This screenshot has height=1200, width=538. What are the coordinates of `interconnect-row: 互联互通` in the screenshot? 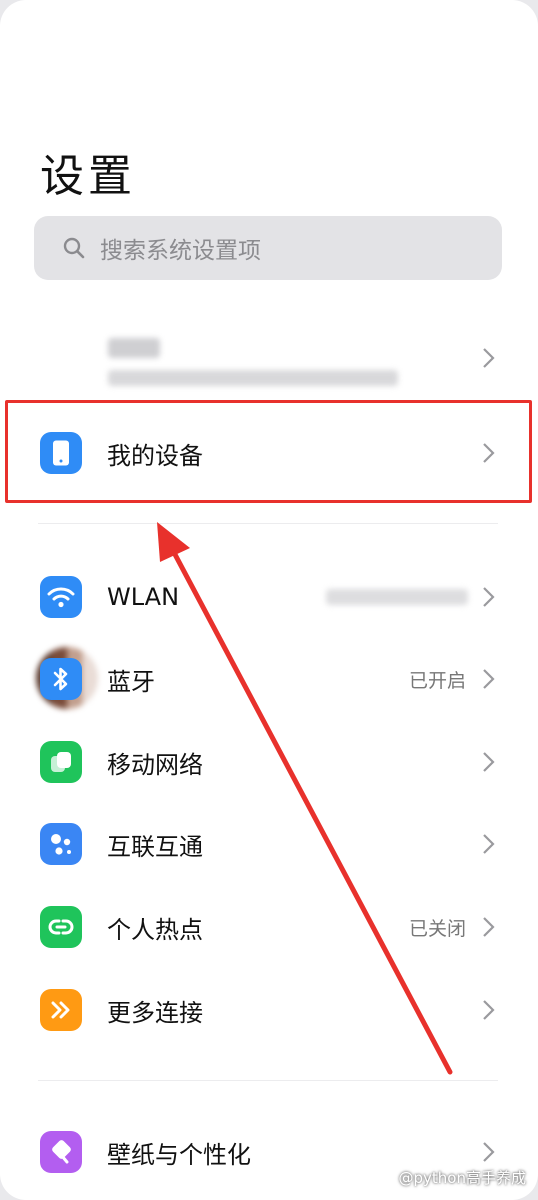 It's located at (269, 844).